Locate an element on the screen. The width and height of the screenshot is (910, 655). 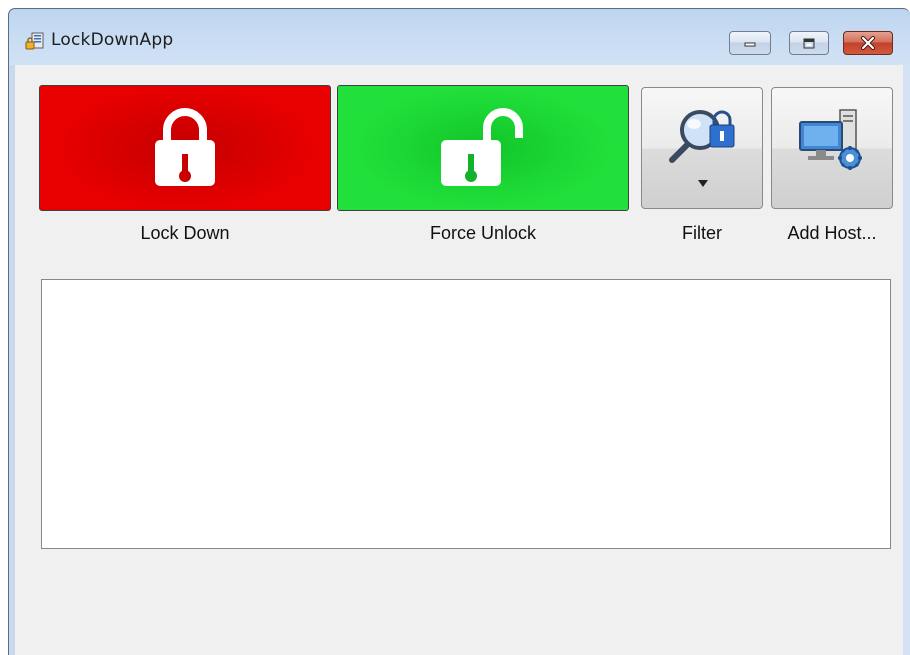
minimize-icon is located at coordinates (750, 44).